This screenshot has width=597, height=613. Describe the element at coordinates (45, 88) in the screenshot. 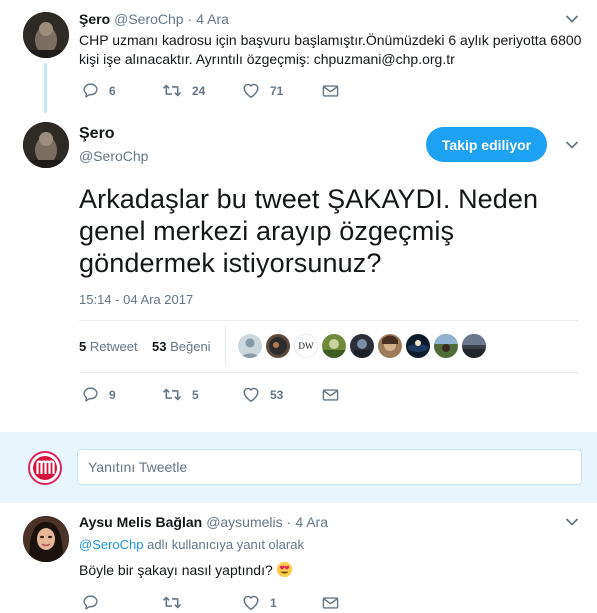

I see `thread-connector` at that location.